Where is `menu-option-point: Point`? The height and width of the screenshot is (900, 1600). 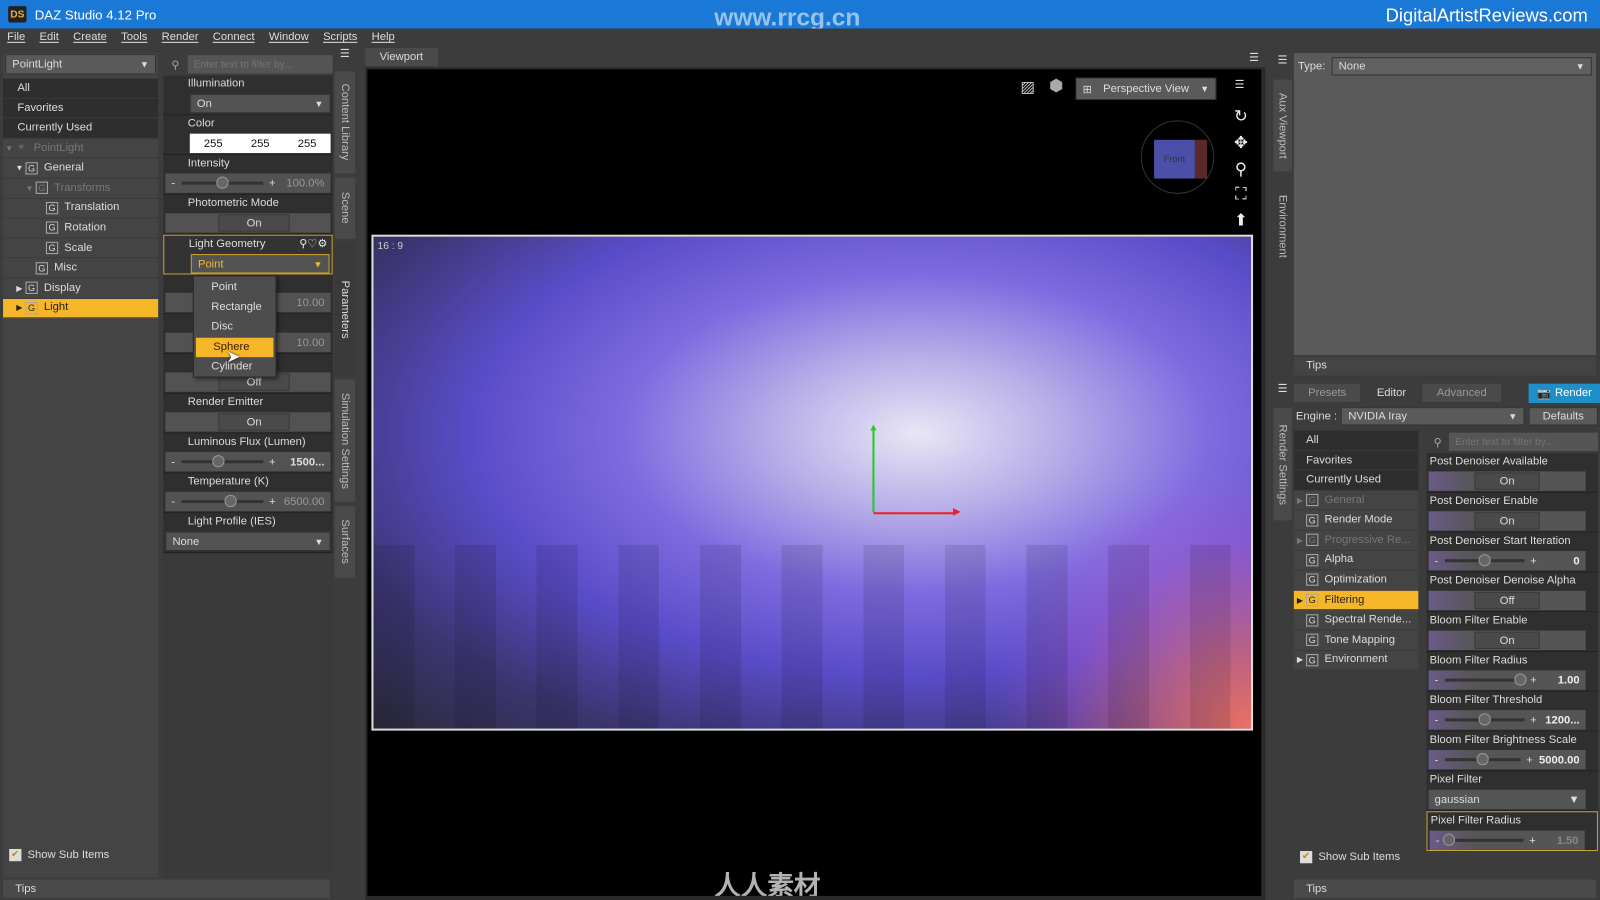 menu-option-point: Point is located at coordinates (235, 288).